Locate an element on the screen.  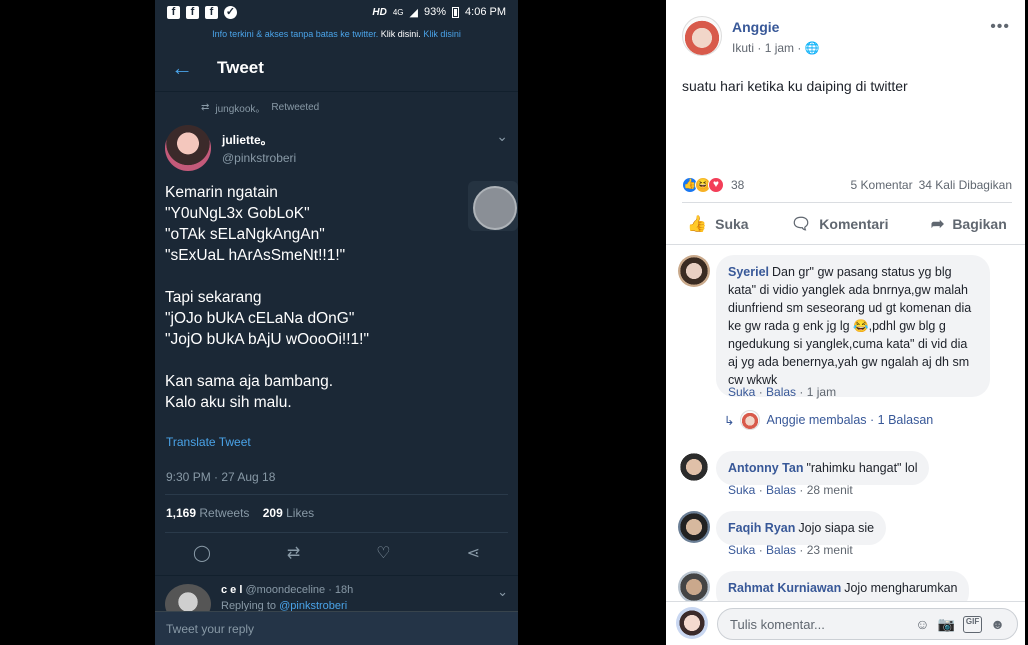
retweet-icon: ⇄ is located at coordinates (293, 553).